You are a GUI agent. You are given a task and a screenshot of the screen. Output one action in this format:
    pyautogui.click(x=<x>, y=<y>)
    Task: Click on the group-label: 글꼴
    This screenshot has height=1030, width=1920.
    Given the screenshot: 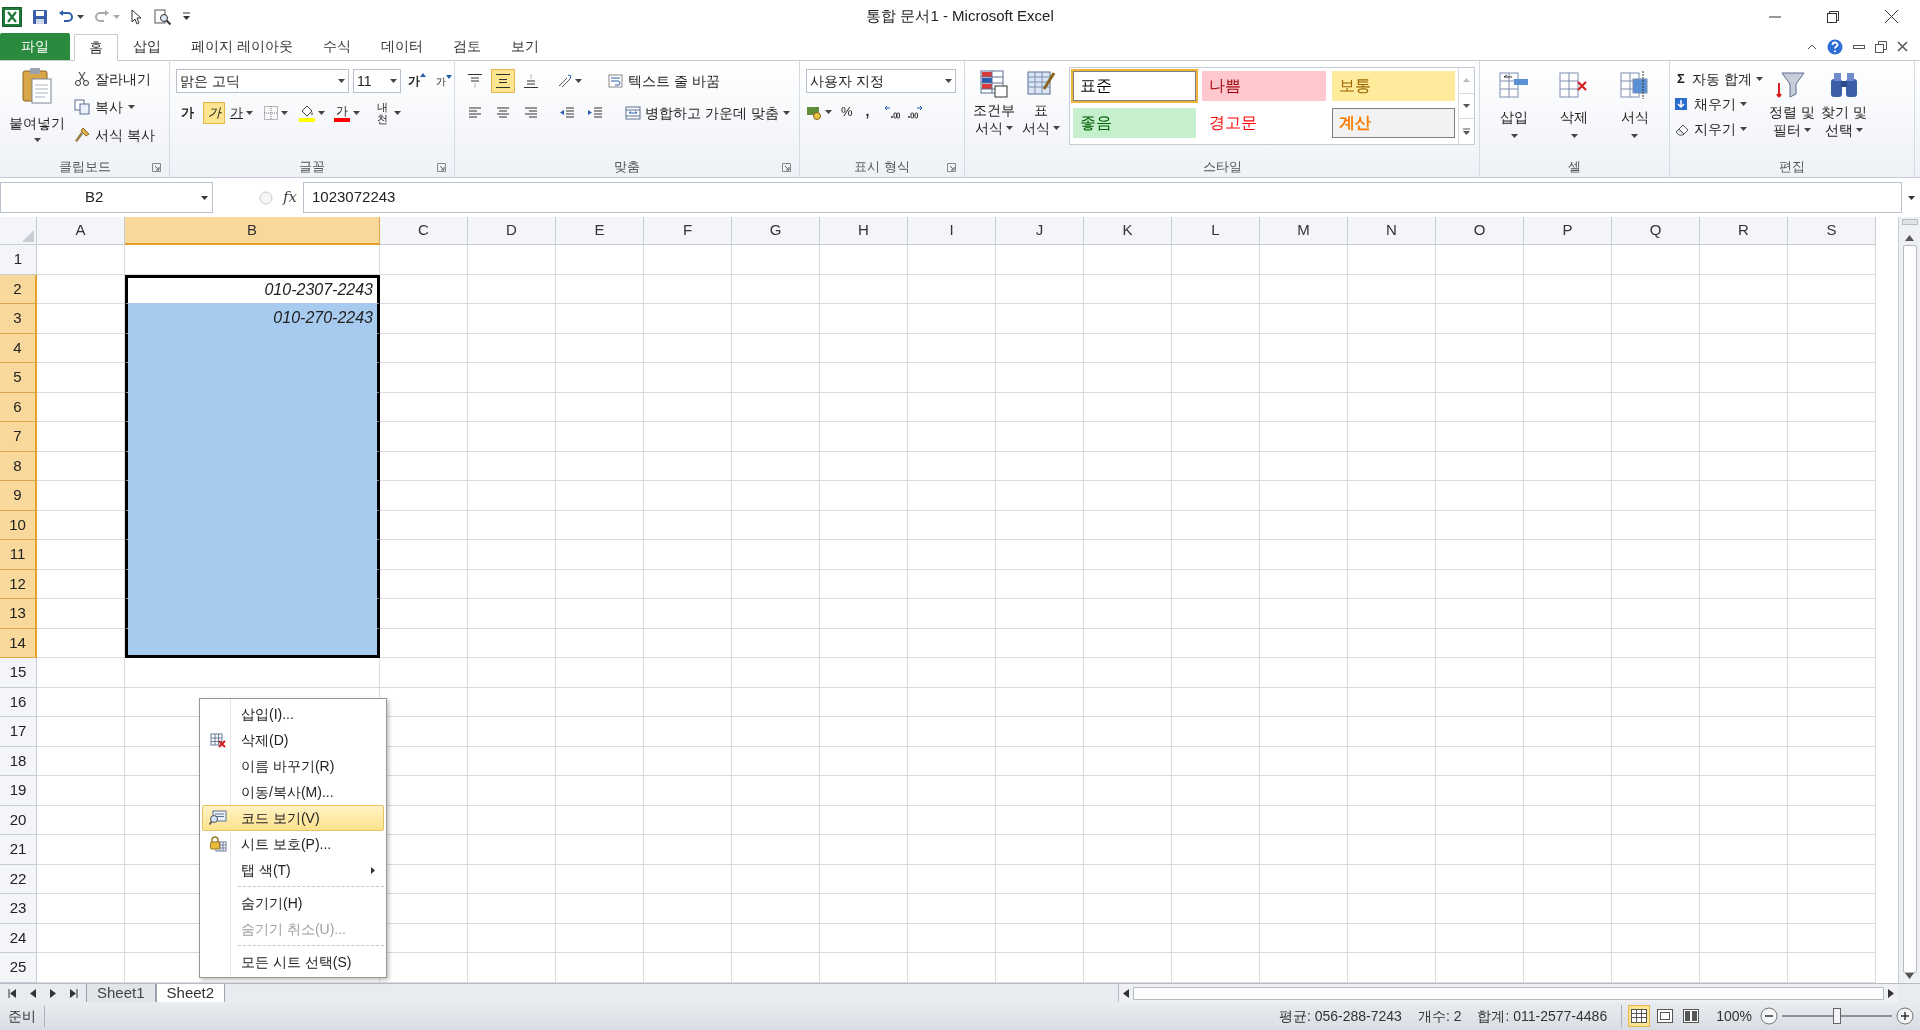 What is the action you would take?
    pyautogui.click(x=312, y=167)
    